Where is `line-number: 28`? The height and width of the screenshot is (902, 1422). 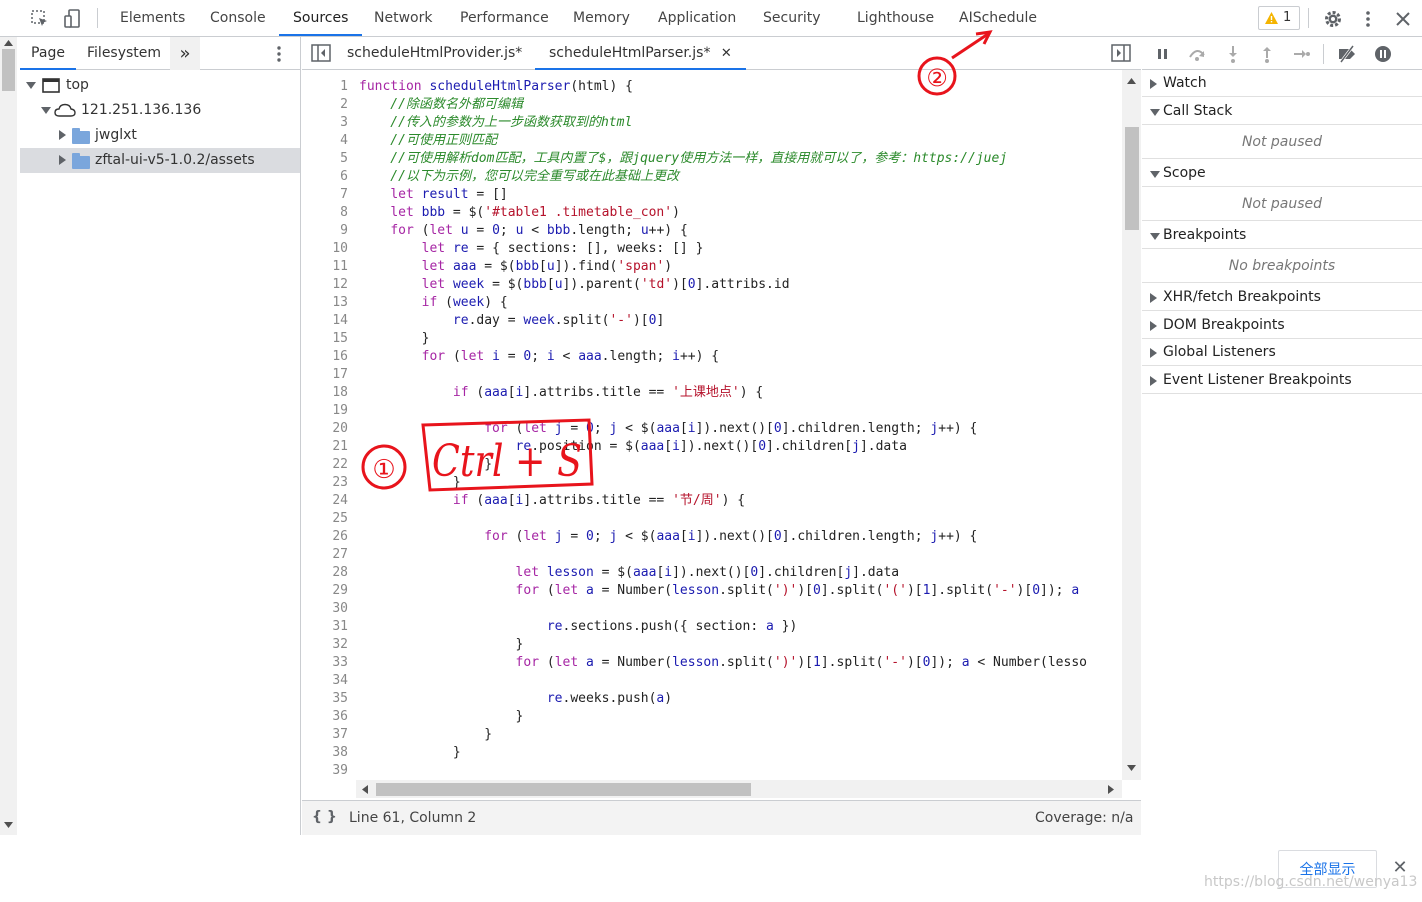
line-number: 28 is located at coordinates (325, 573).